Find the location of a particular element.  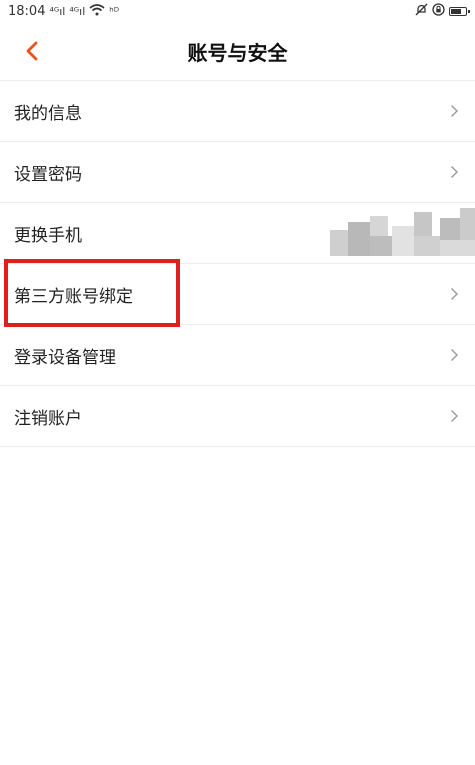

status-left: 18:04 ⁴ᴳıl ⁴ᴳıl ʰᴰ is located at coordinates (63, 11).